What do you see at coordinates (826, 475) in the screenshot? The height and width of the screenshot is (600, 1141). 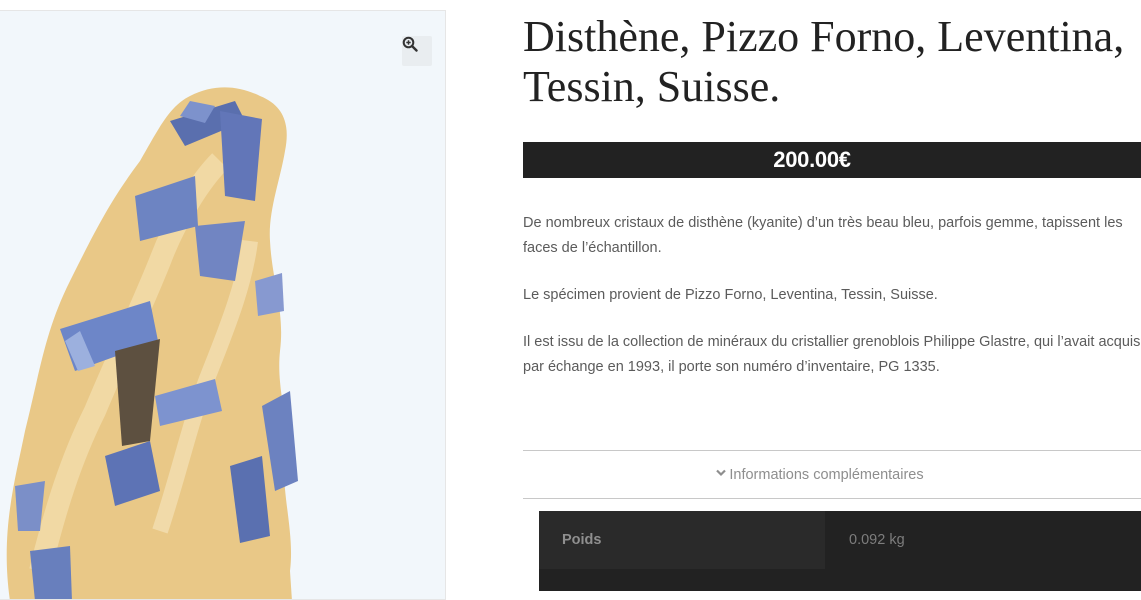 I see `additional-info-label: Informations complémentaires` at bounding box center [826, 475].